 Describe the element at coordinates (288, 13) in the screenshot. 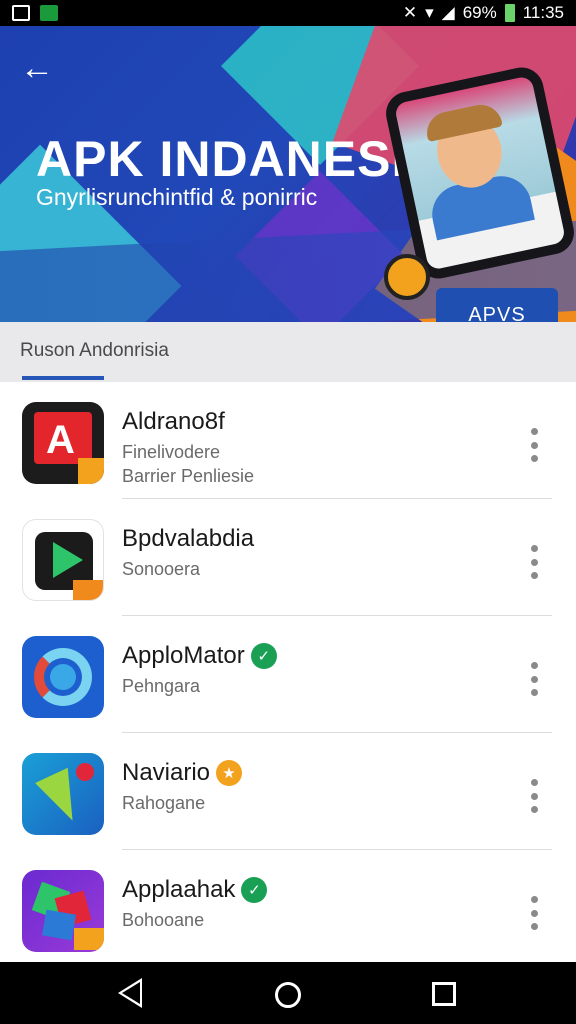

I see `status-bar: ✕ ▾ ◢ 69% 11:35` at that location.